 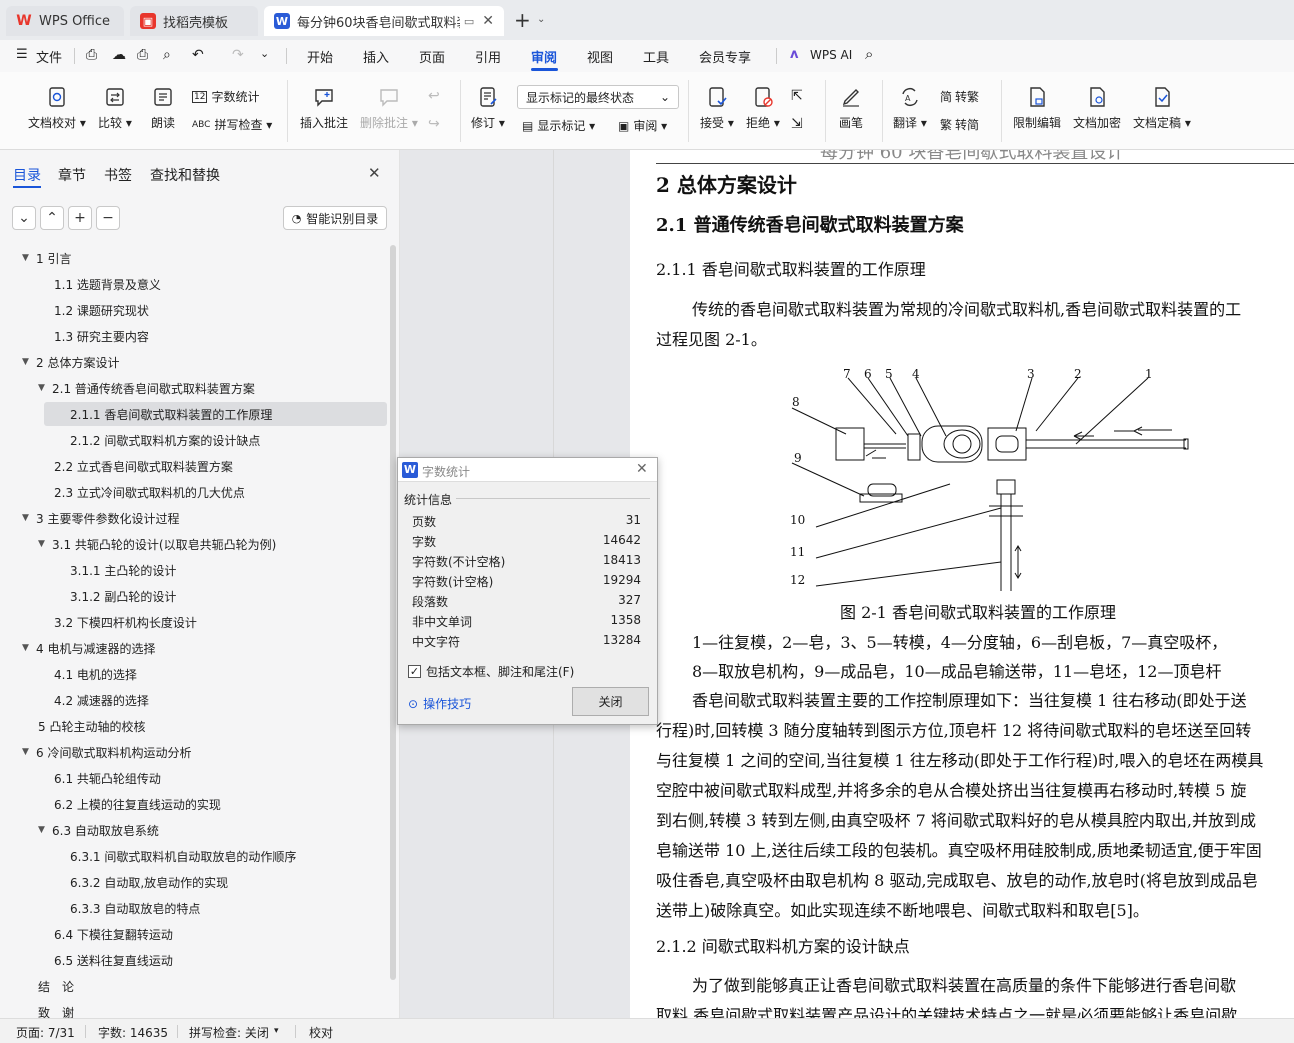 What do you see at coordinates (119, 55) in the screenshot?
I see `cloud-icon: ☁` at bounding box center [119, 55].